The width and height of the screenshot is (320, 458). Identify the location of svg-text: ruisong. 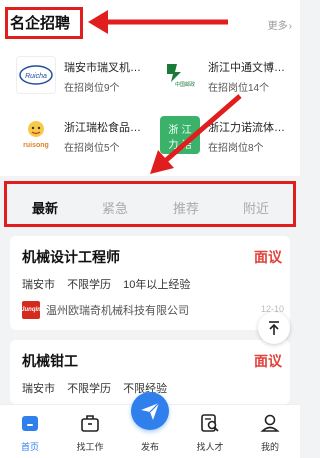
(36, 145).